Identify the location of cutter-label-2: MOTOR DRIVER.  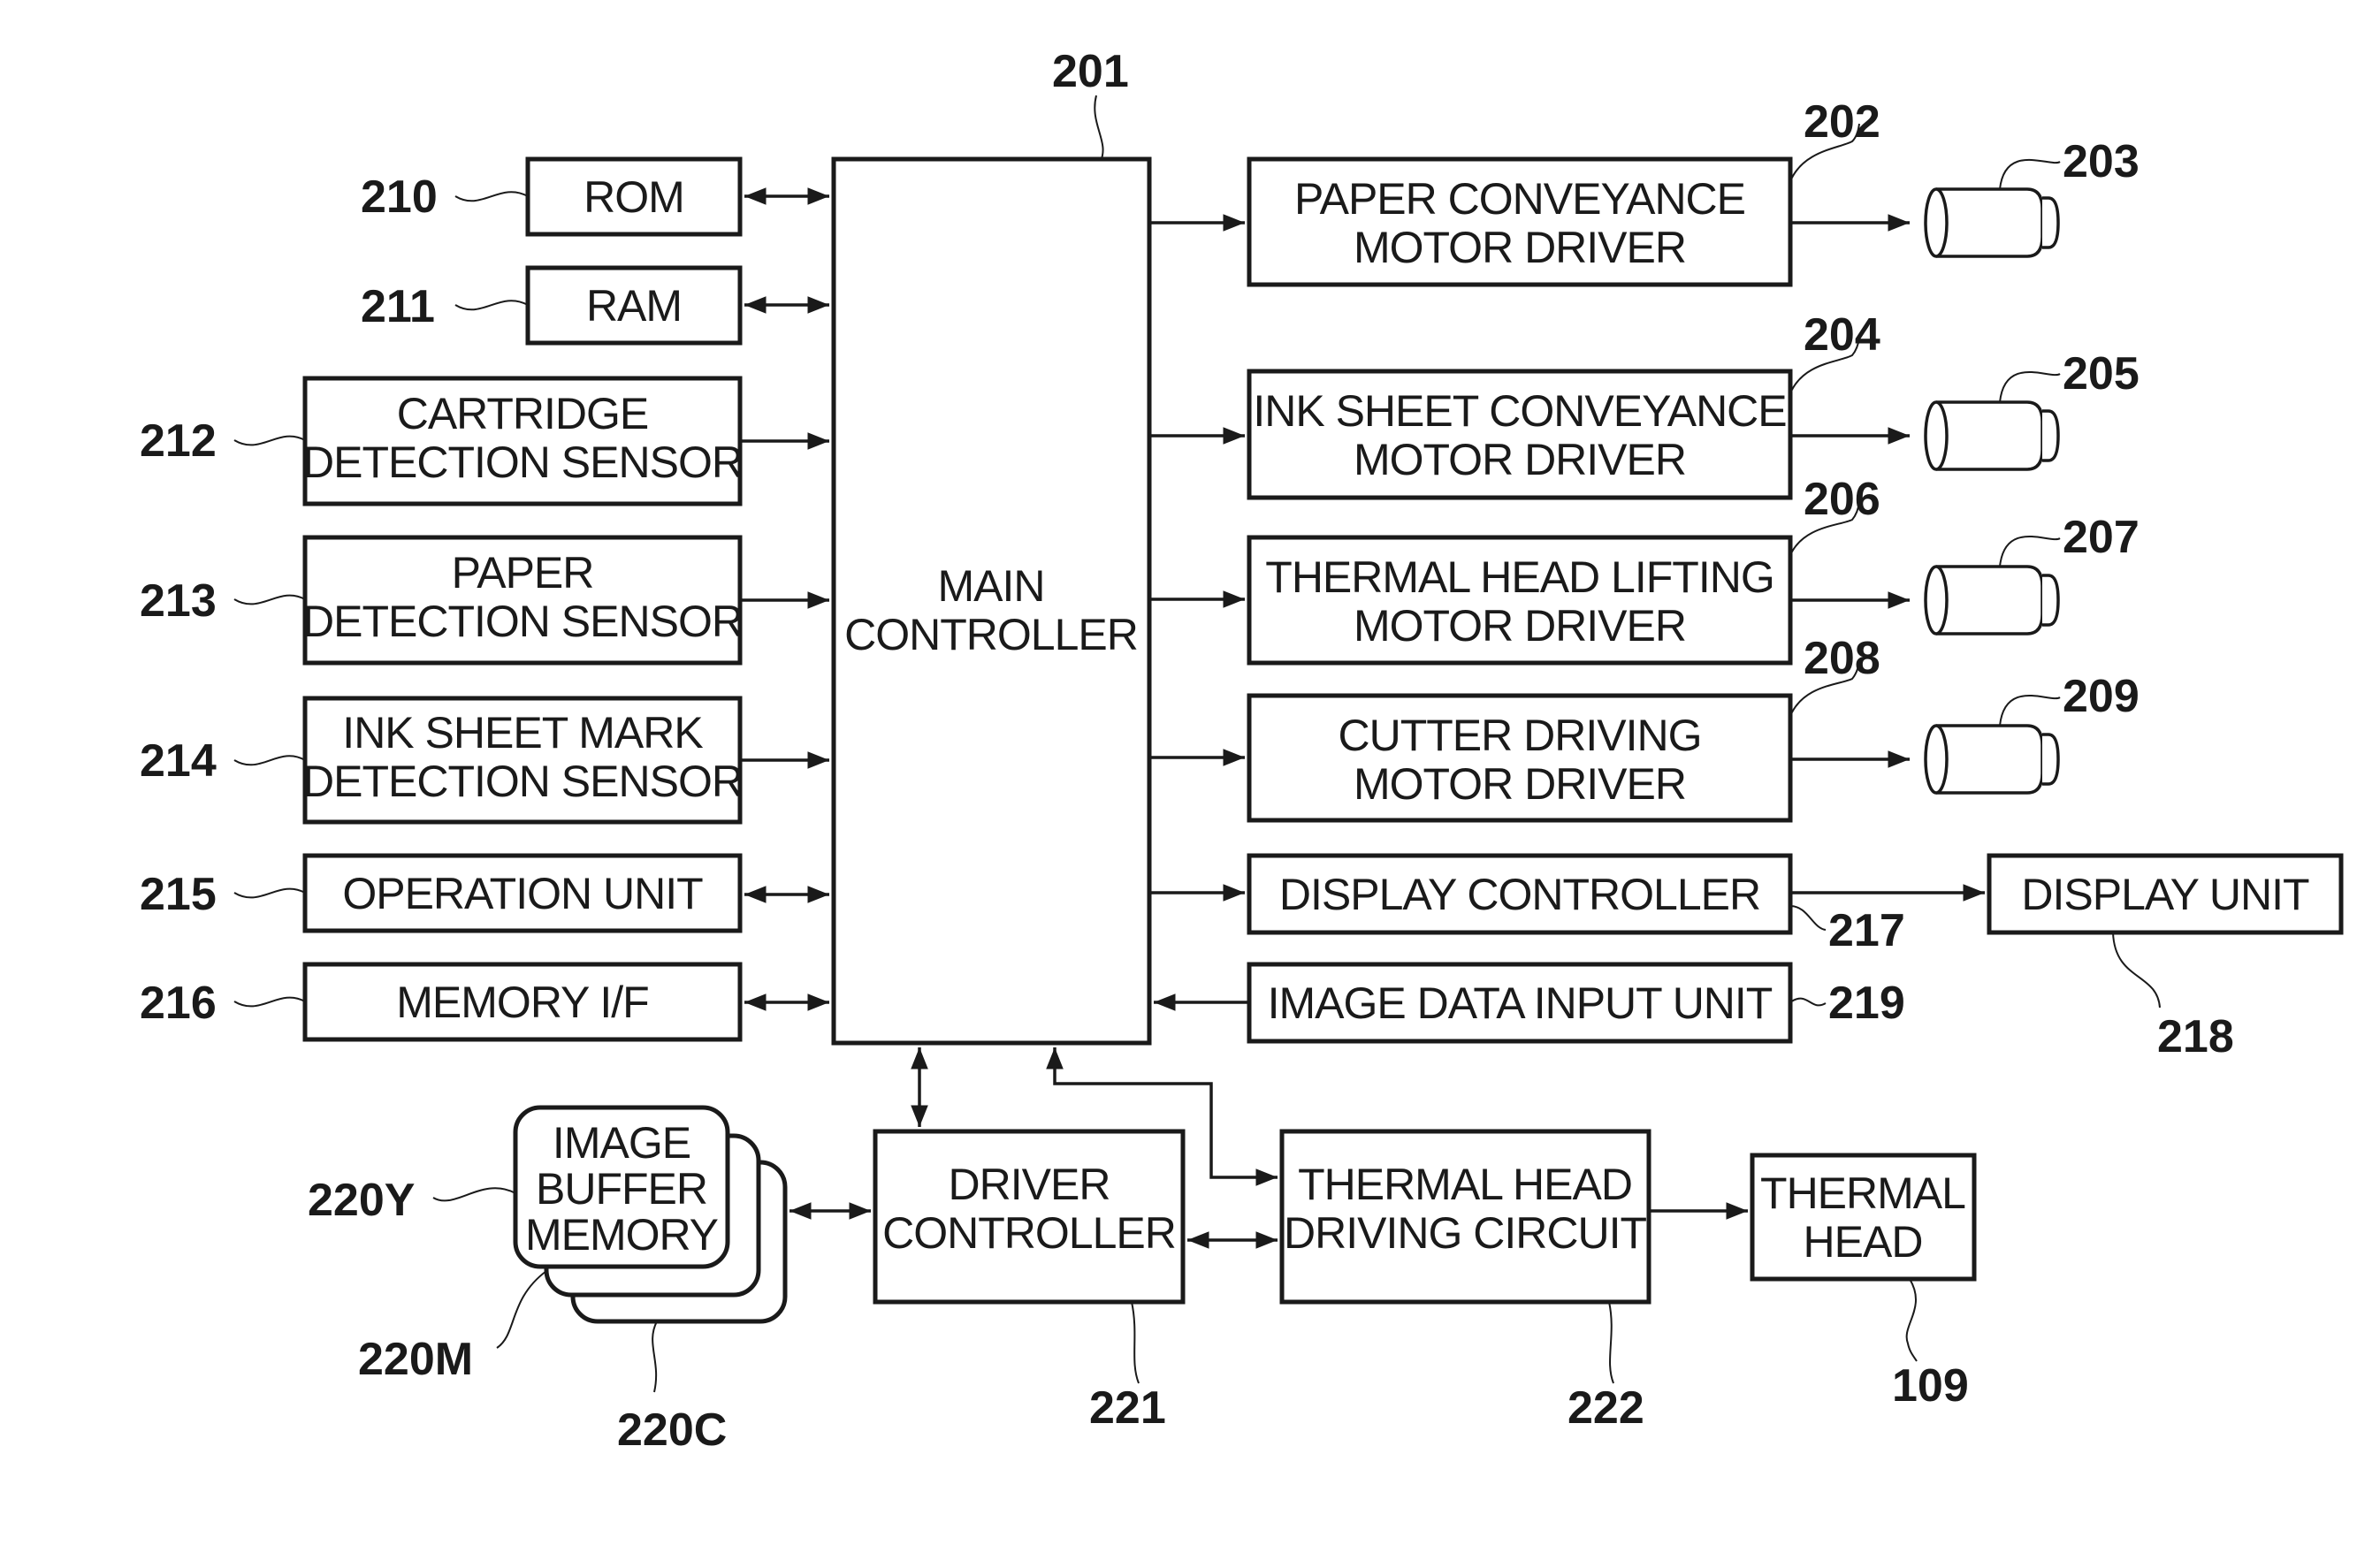
(1520, 784).